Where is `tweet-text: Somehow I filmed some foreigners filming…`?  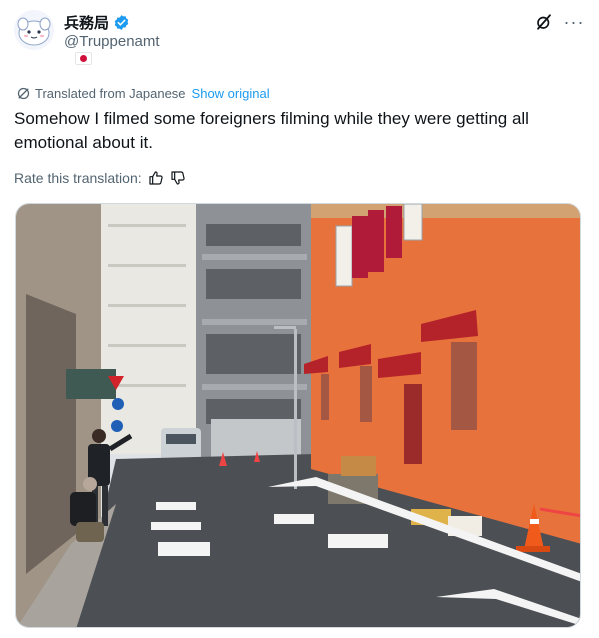
tweet-text: Somehow I filmed some foreigners filming… is located at coordinates (271, 130).